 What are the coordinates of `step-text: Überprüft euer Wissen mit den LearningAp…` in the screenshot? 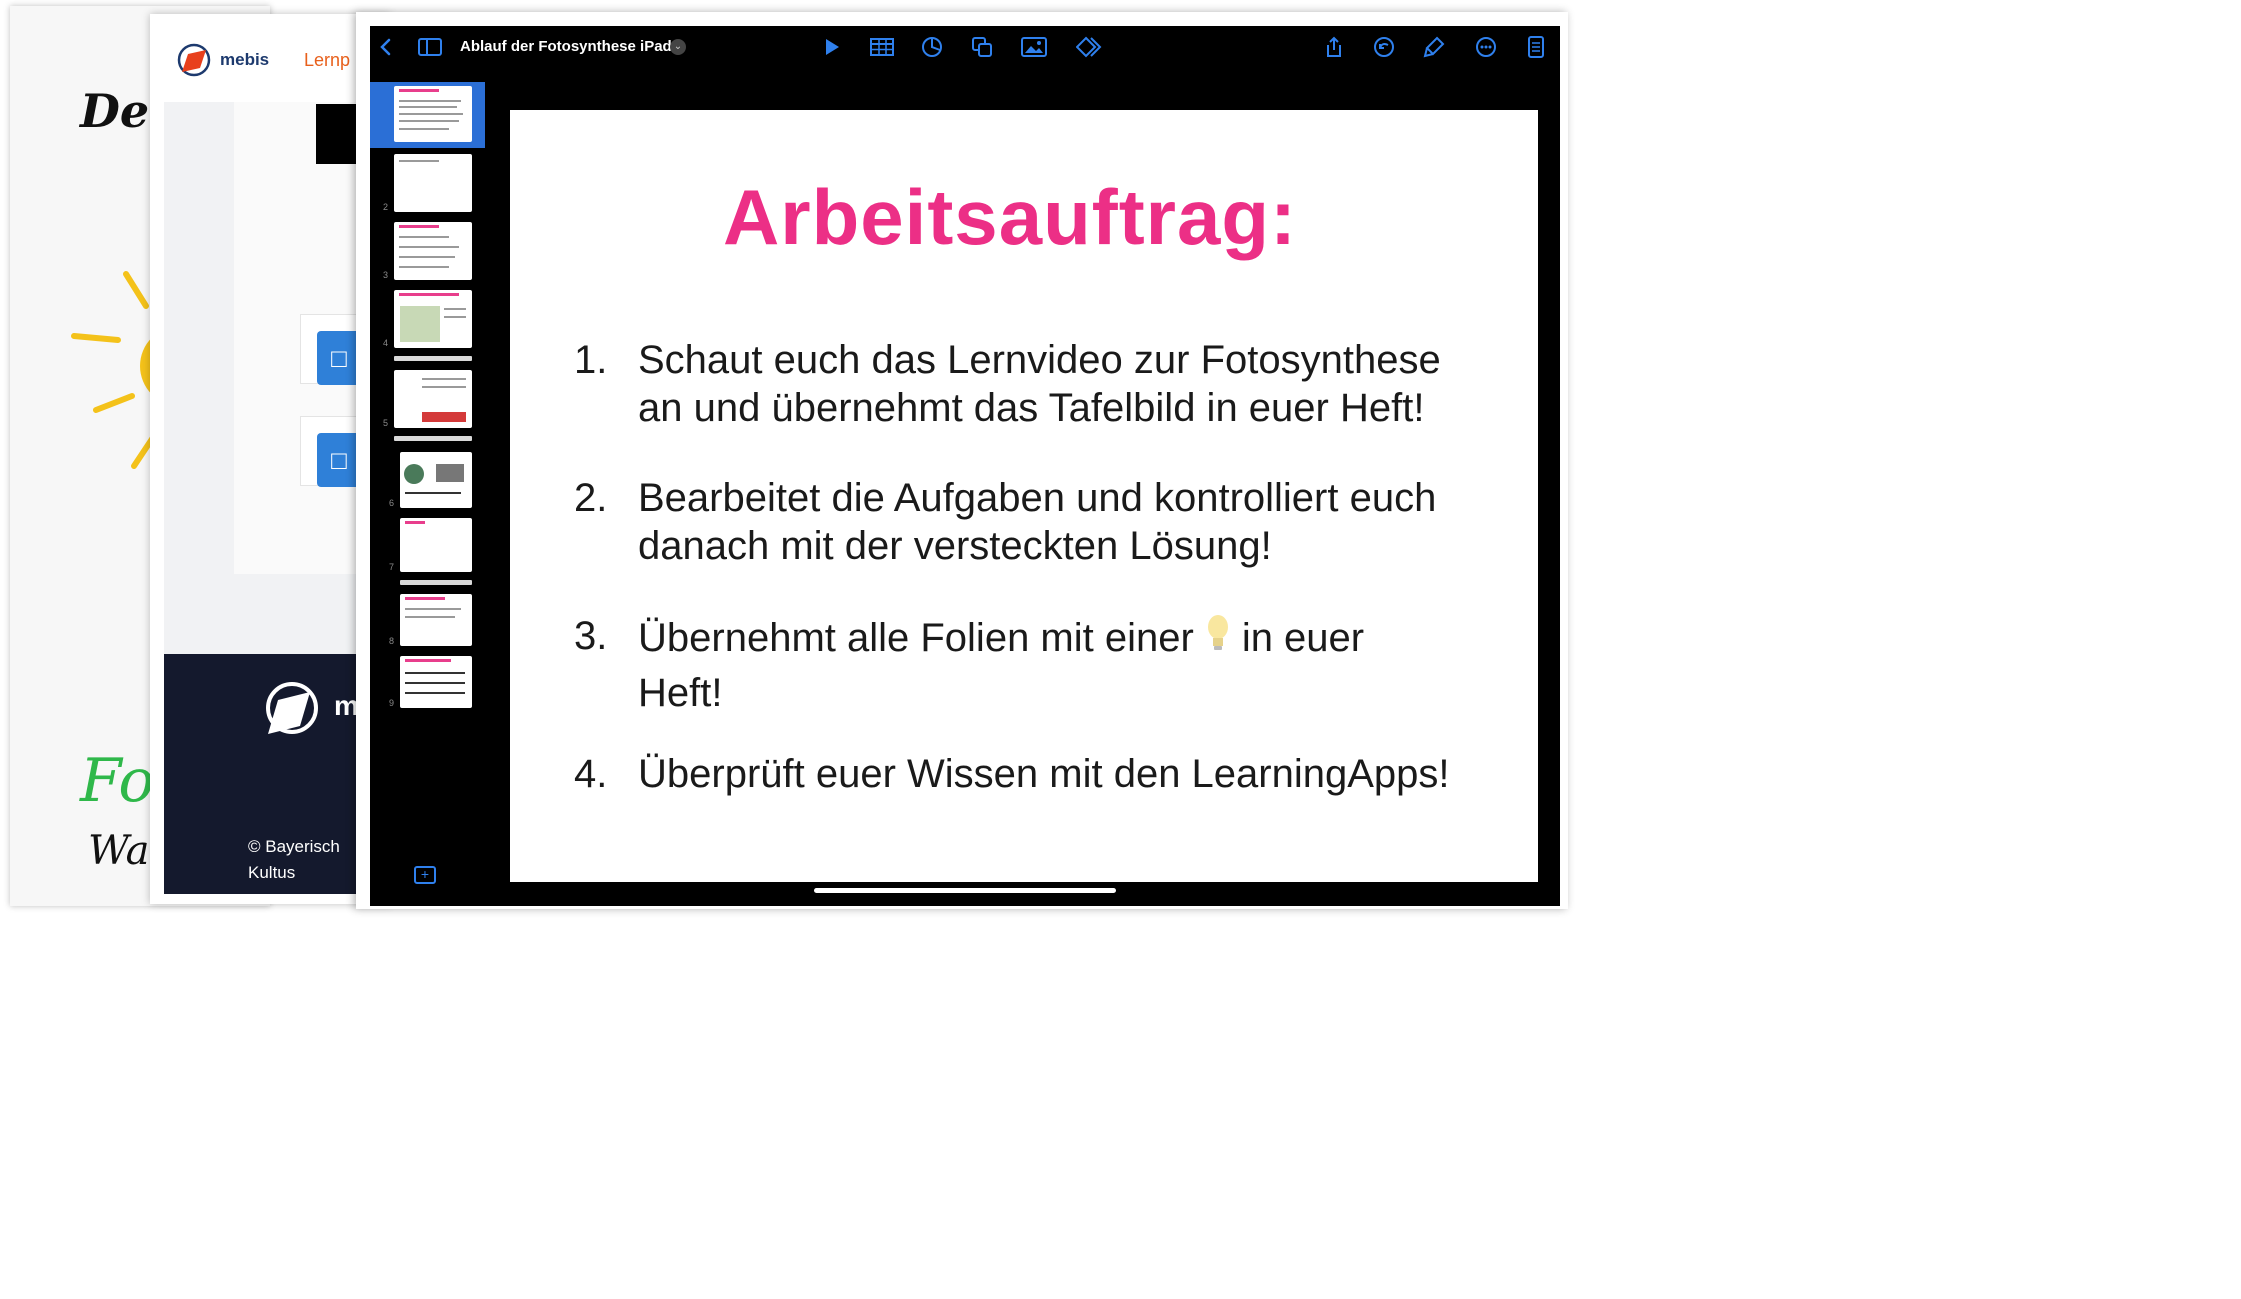 It's located at (1044, 774).